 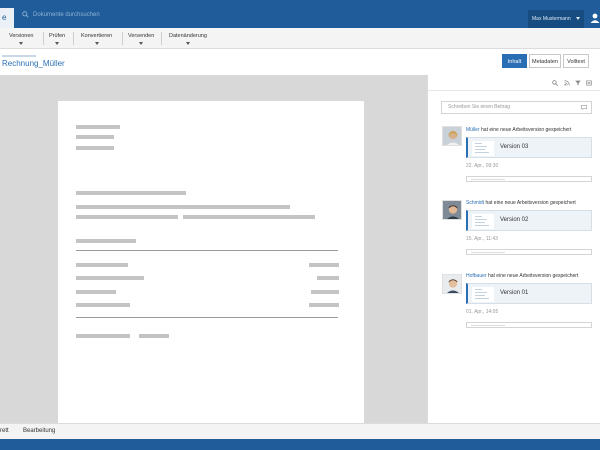 What do you see at coordinates (475, 203) in the screenshot?
I see `user-link: Schmidt` at bounding box center [475, 203].